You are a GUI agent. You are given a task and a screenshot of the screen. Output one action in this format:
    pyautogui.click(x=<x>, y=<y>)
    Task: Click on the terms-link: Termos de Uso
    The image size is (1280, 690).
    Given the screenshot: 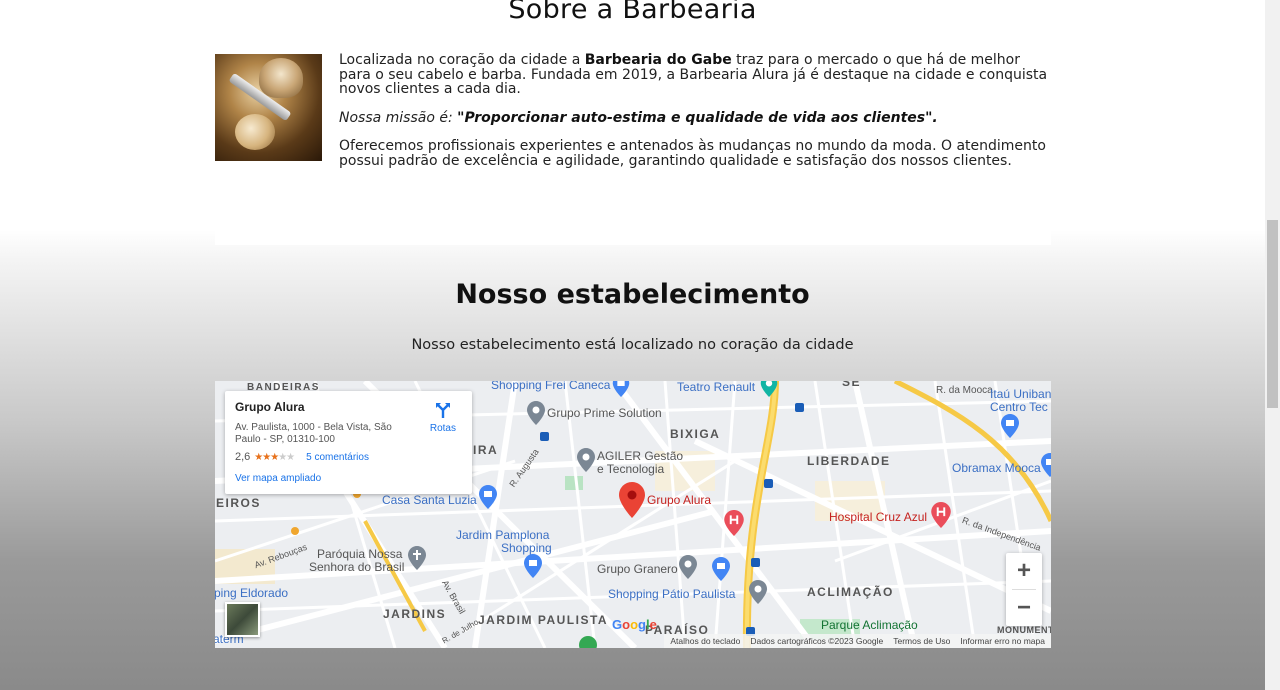 What is the action you would take?
    pyautogui.click(x=921, y=641)
    